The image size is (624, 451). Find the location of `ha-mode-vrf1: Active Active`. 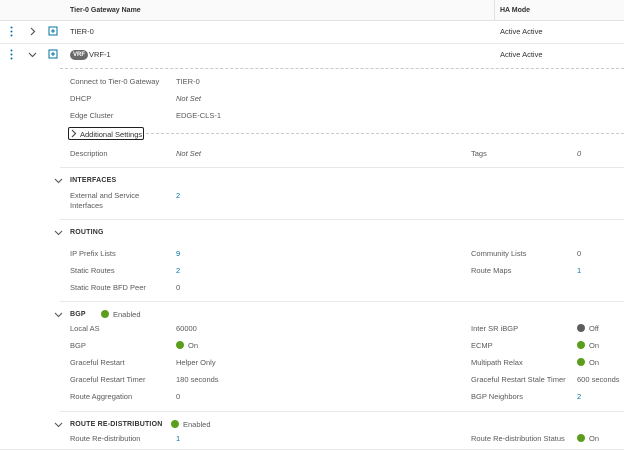

ha-mode-vrf1: Active Active is located at coordinates (521, 54).